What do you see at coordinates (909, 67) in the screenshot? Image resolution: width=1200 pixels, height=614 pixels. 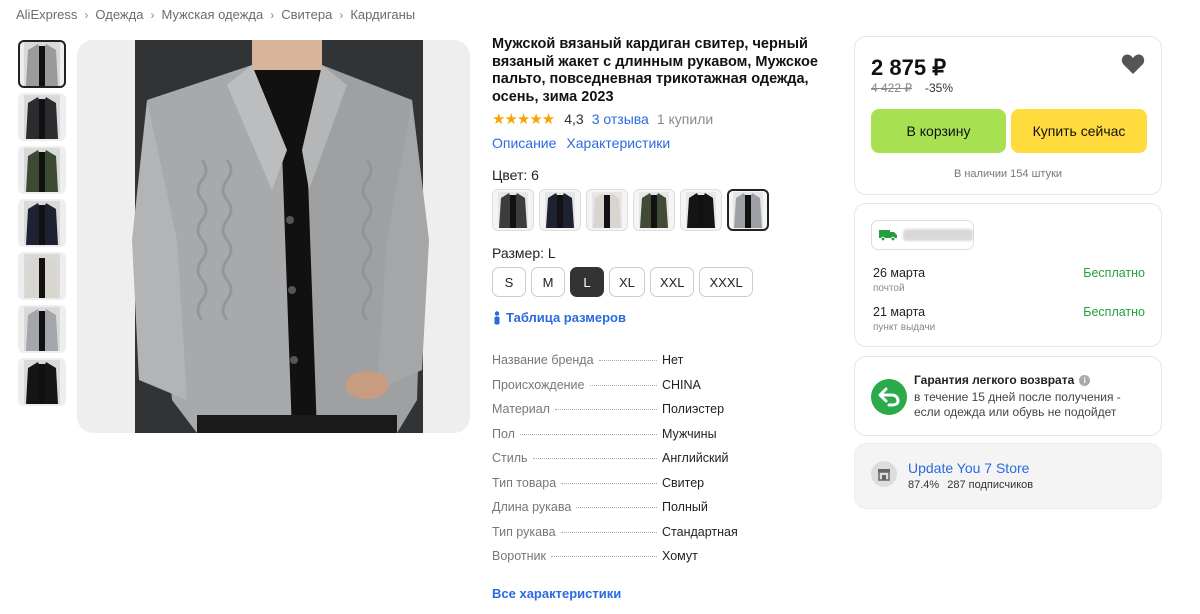 I see `current-price: 2 875 ₽` at bounding box center [909, 67].